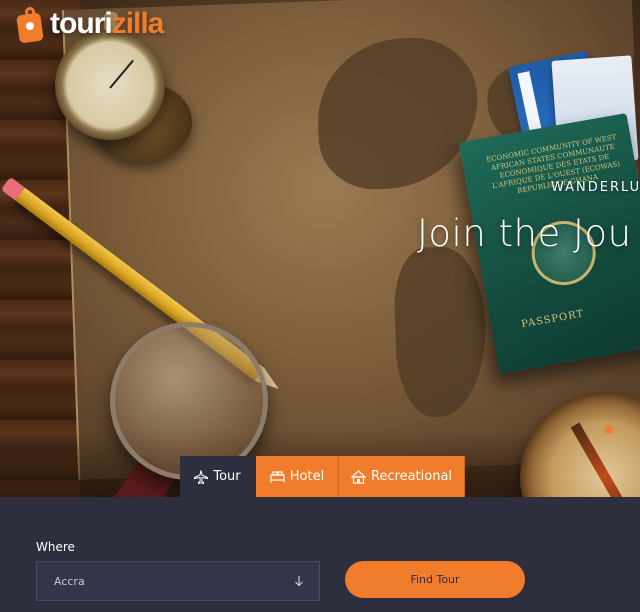 The image size is (640, 612). Describe the element at coordinates (201, 476) in the screenshot. I see `plane-icon` at that location.